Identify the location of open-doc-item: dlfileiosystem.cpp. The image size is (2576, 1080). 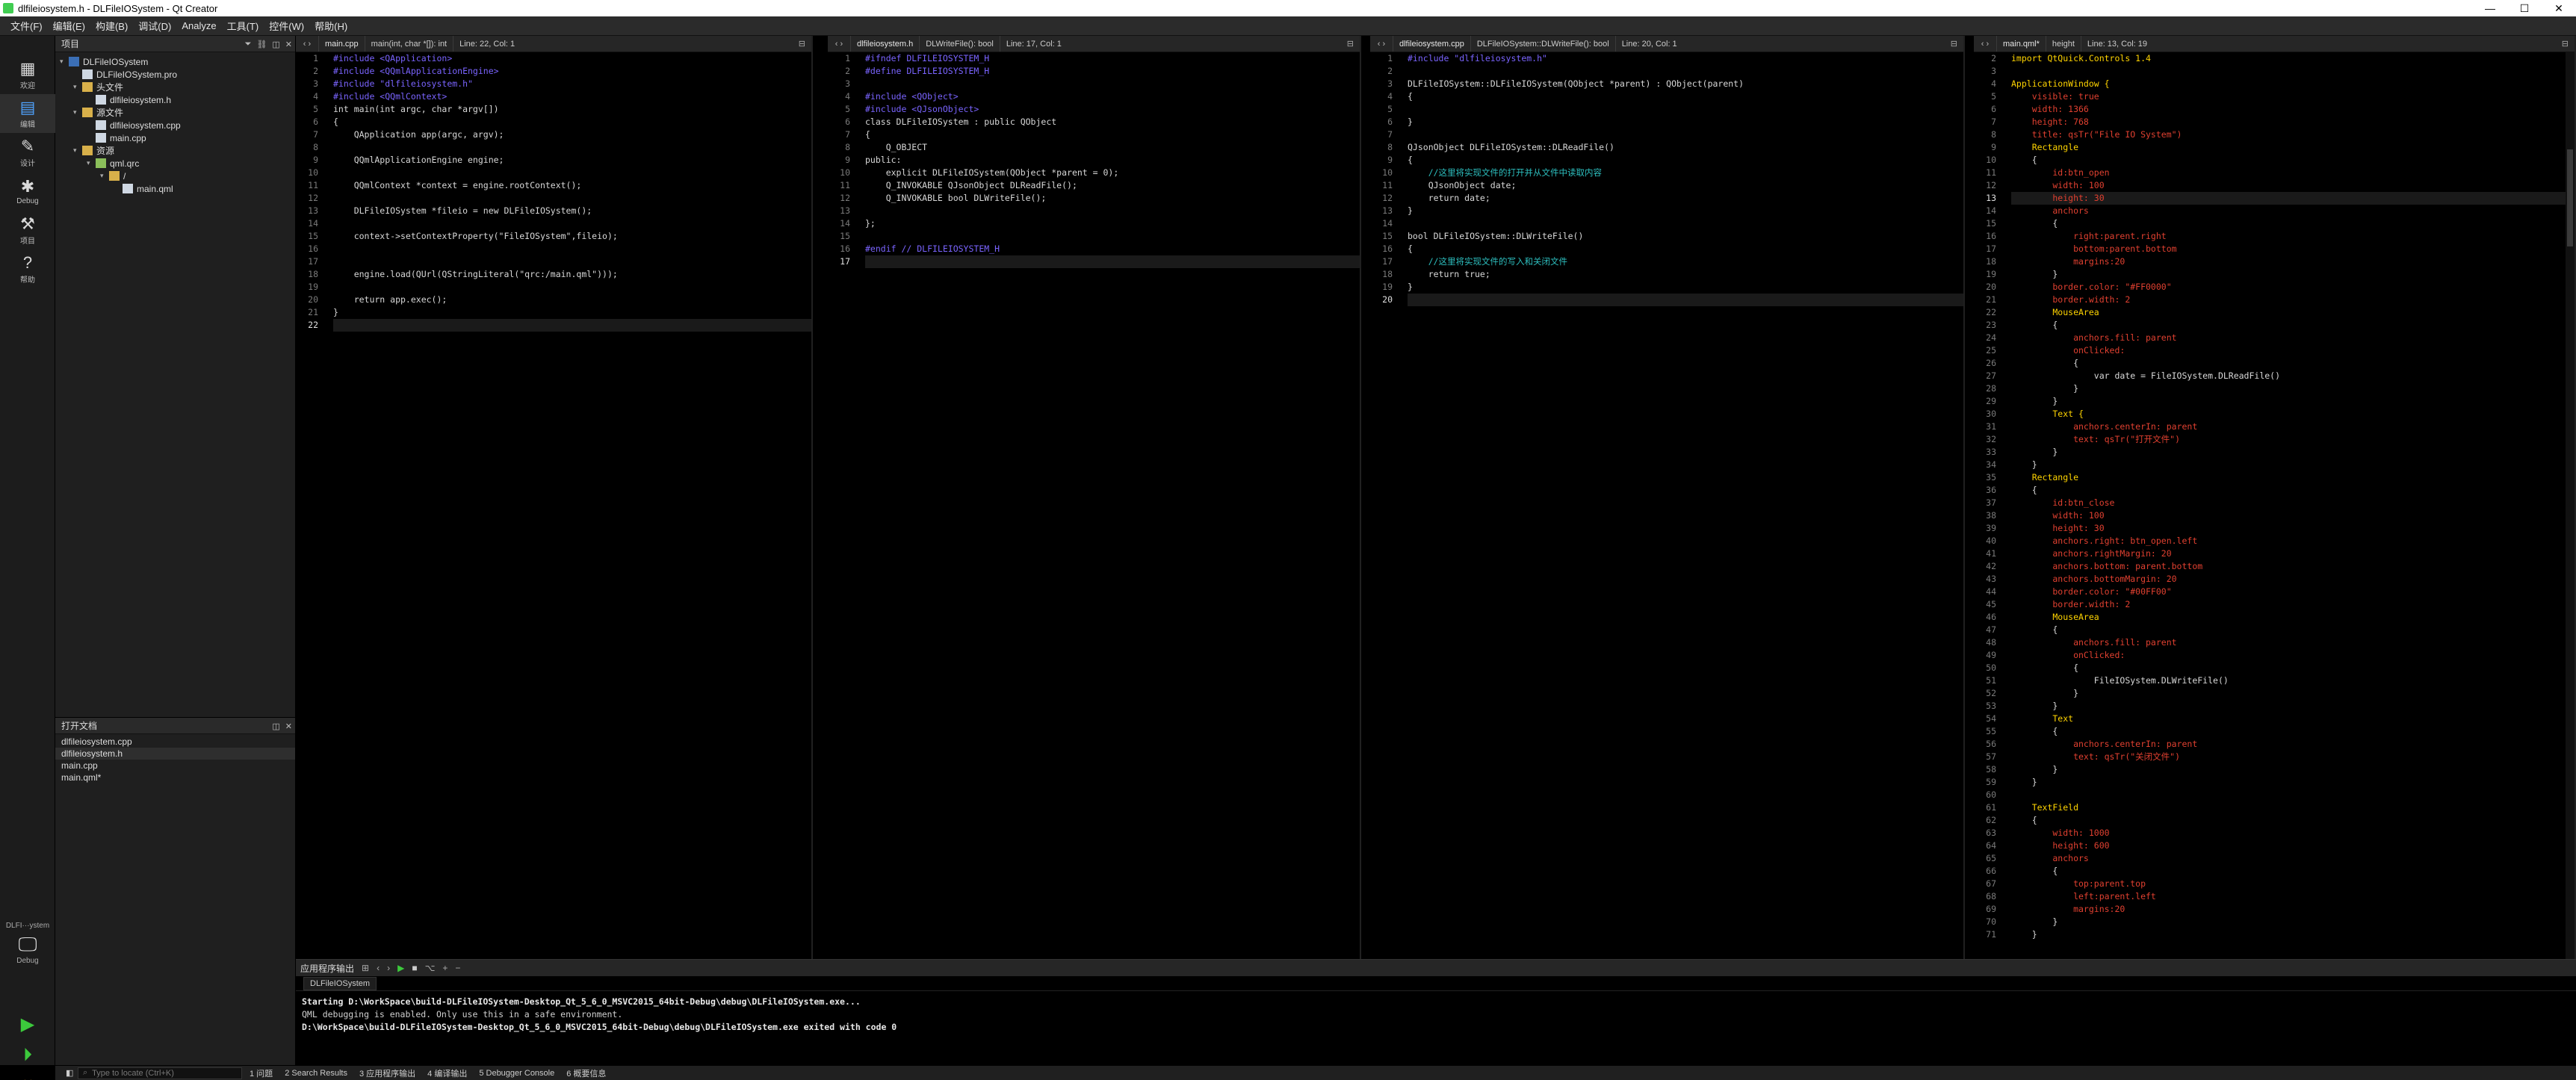
(175, 742).